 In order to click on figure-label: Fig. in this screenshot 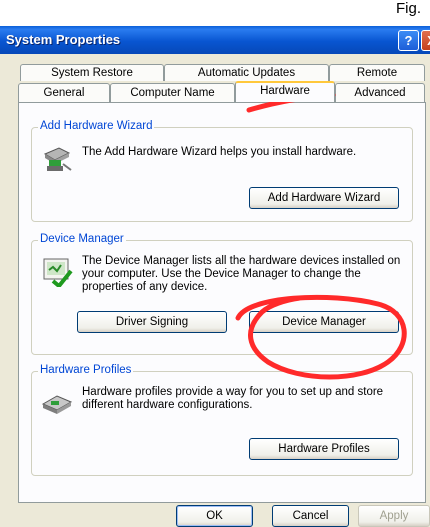, I will do `click(409, 8)`.